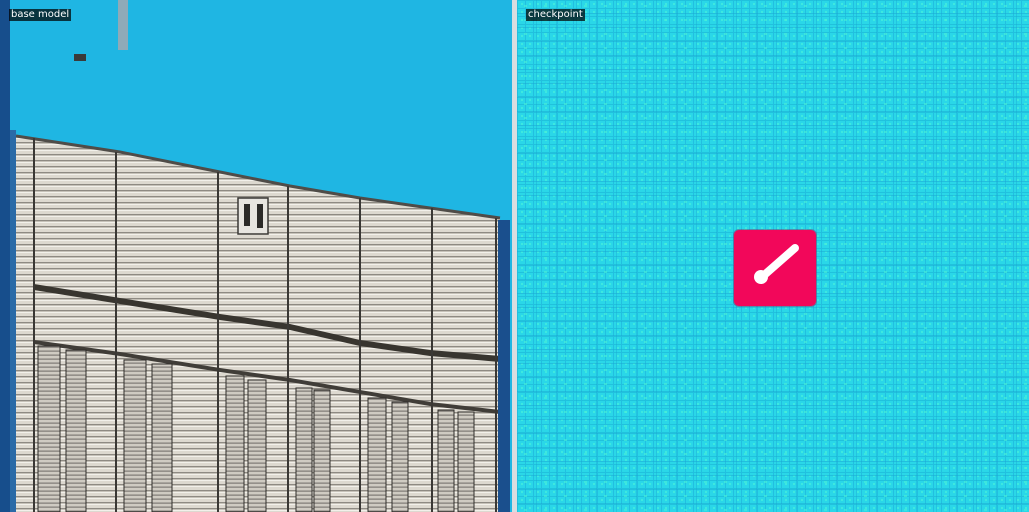  What do you see at coordinates (80, 57) in the screenshot?
I see `bird-speck` at bounding box center [80, 57].